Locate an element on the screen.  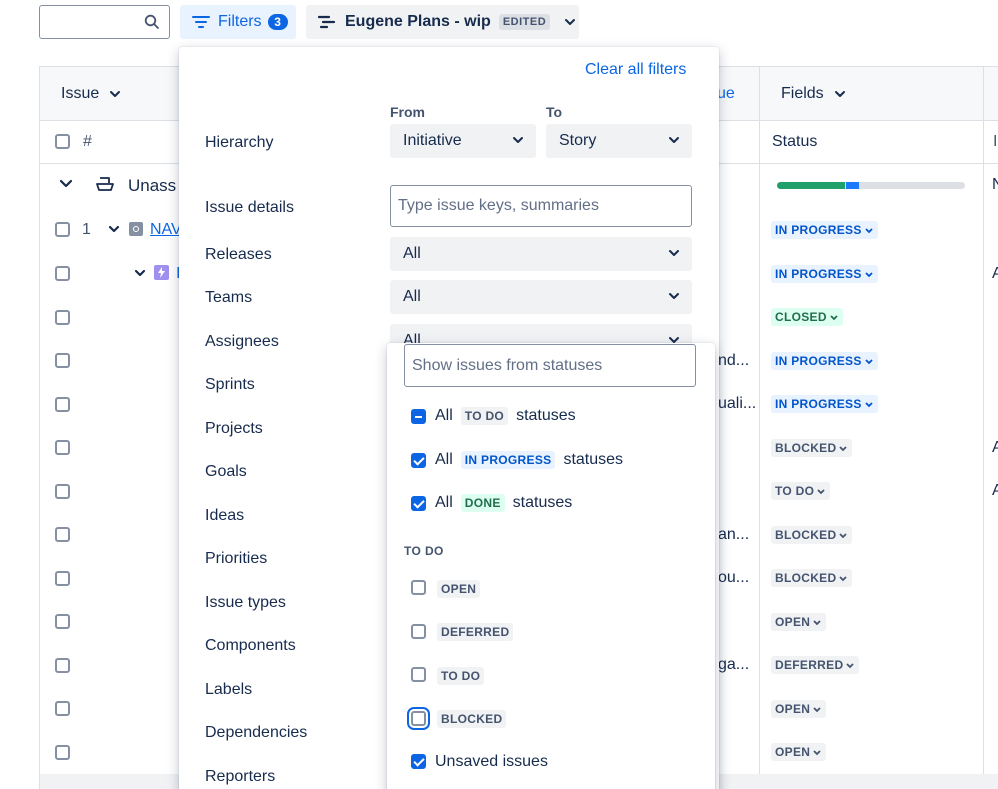
status-open-checkbox is located at coordinates (418, 587).